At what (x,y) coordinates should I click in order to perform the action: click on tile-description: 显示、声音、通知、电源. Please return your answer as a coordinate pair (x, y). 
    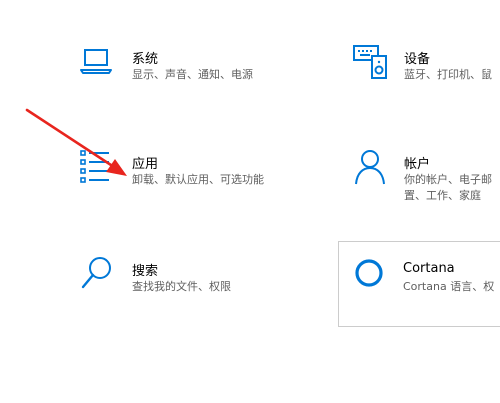
    Looking at the image, I should click on (192, 74).